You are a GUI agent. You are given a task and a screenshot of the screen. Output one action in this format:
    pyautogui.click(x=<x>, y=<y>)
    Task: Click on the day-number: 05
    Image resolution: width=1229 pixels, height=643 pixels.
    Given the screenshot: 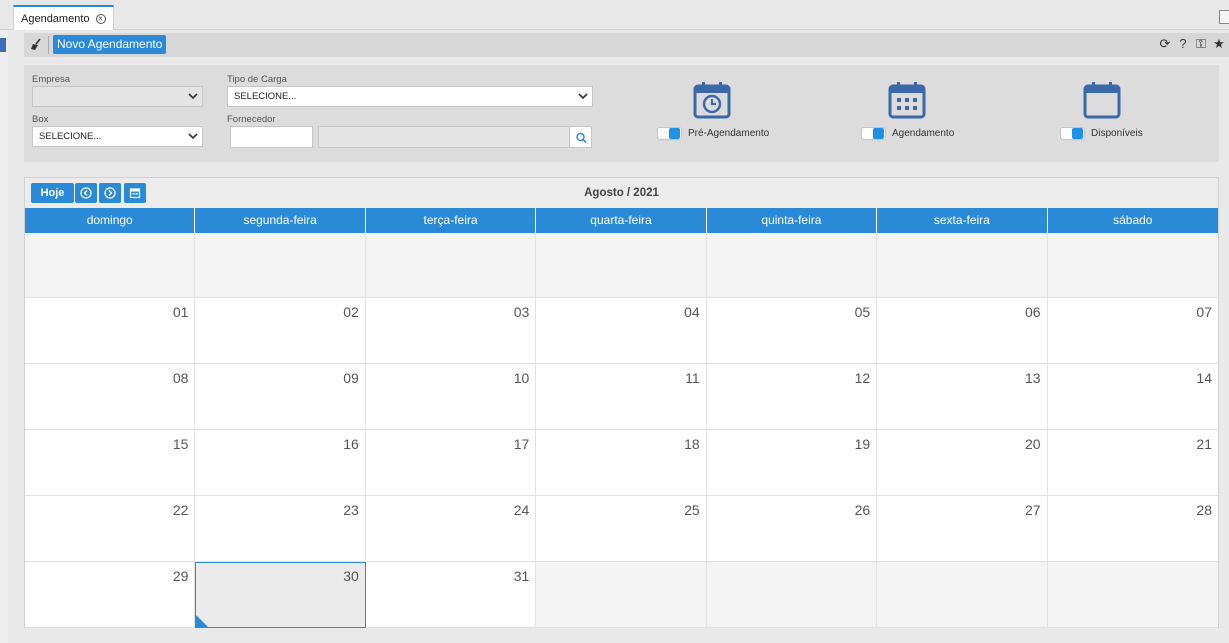 What is the action you would take?
    pyautogui.click(x=862, y=312)
    